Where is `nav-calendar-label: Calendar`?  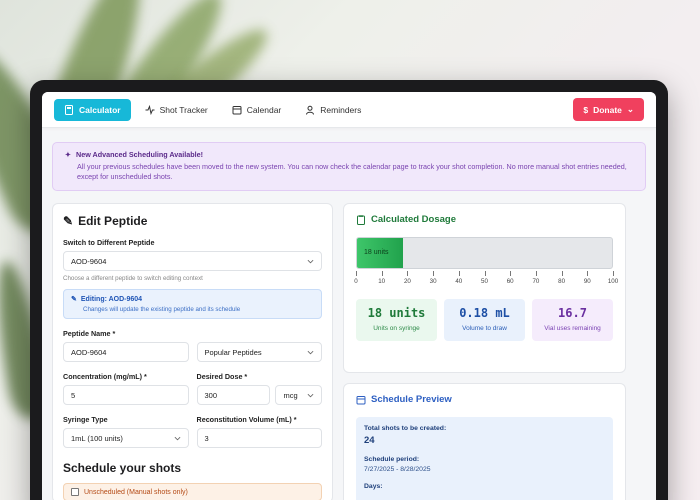
nav-calendar-label: Calendar is located at coordinates (264, 109).